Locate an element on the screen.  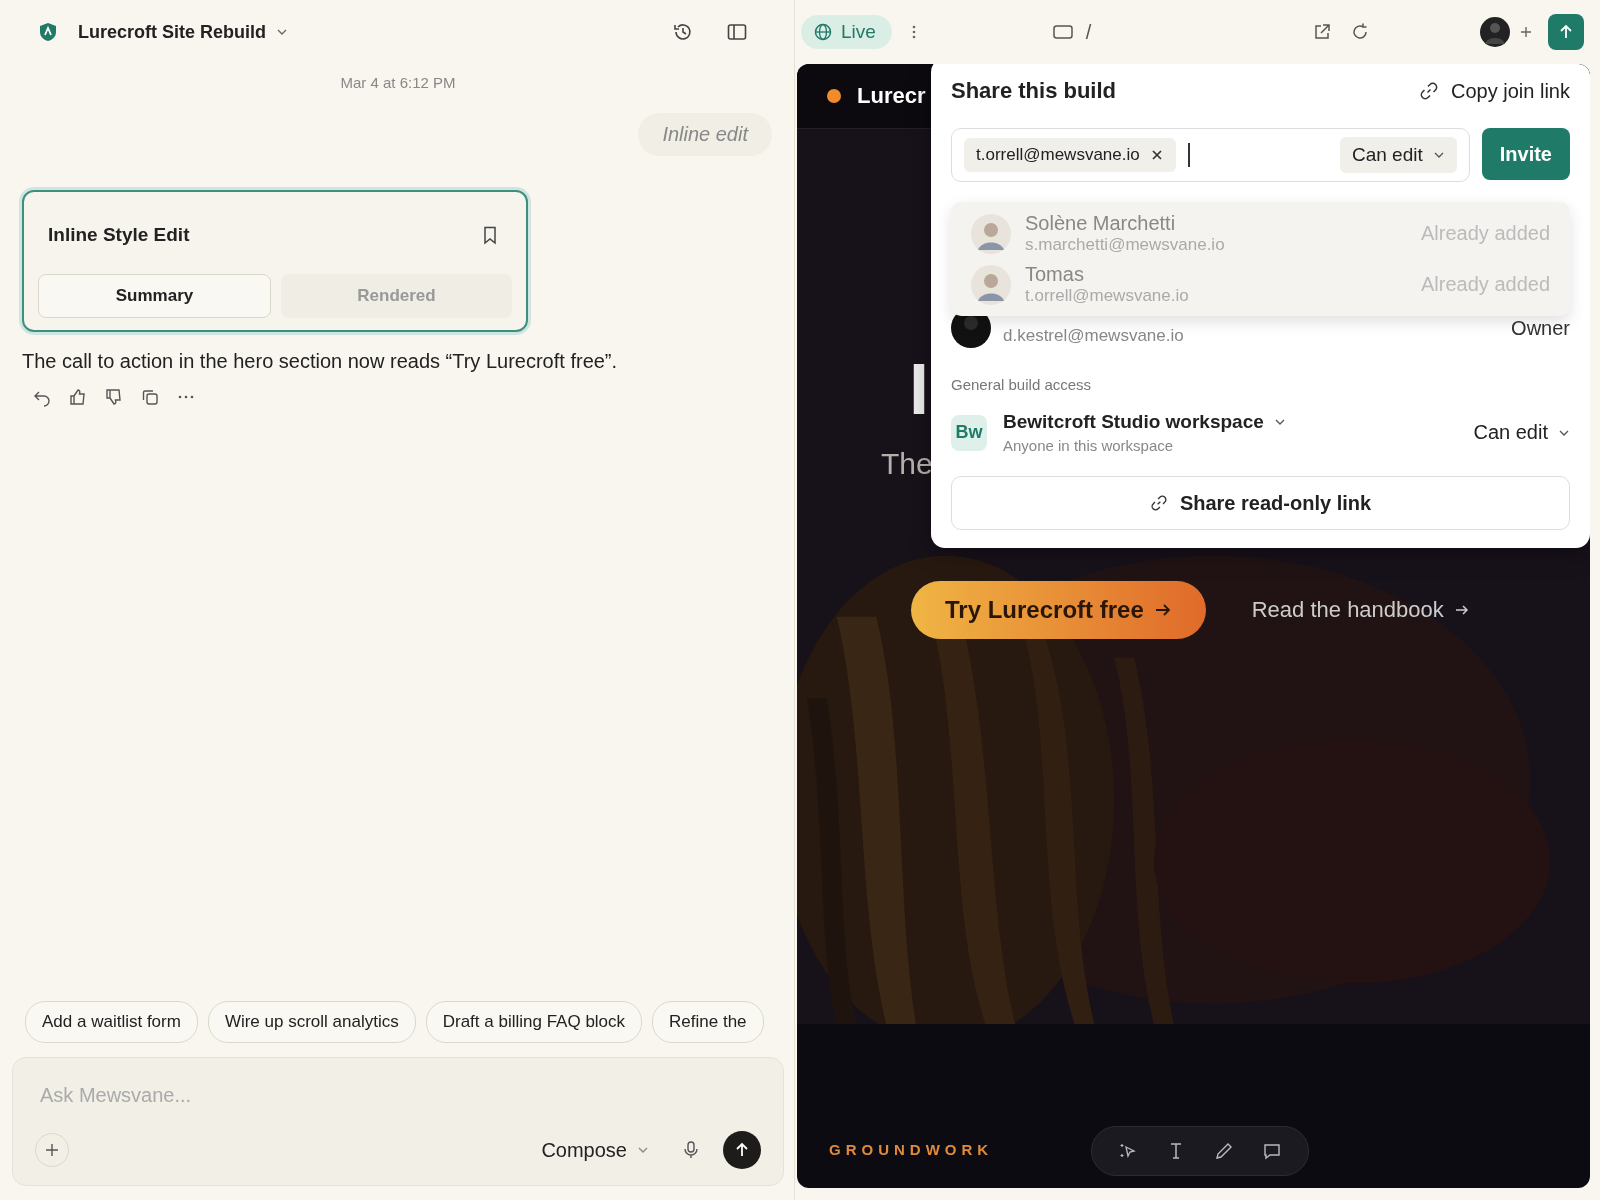
popover-title: Share this build is located at coordinates (1034, 91).